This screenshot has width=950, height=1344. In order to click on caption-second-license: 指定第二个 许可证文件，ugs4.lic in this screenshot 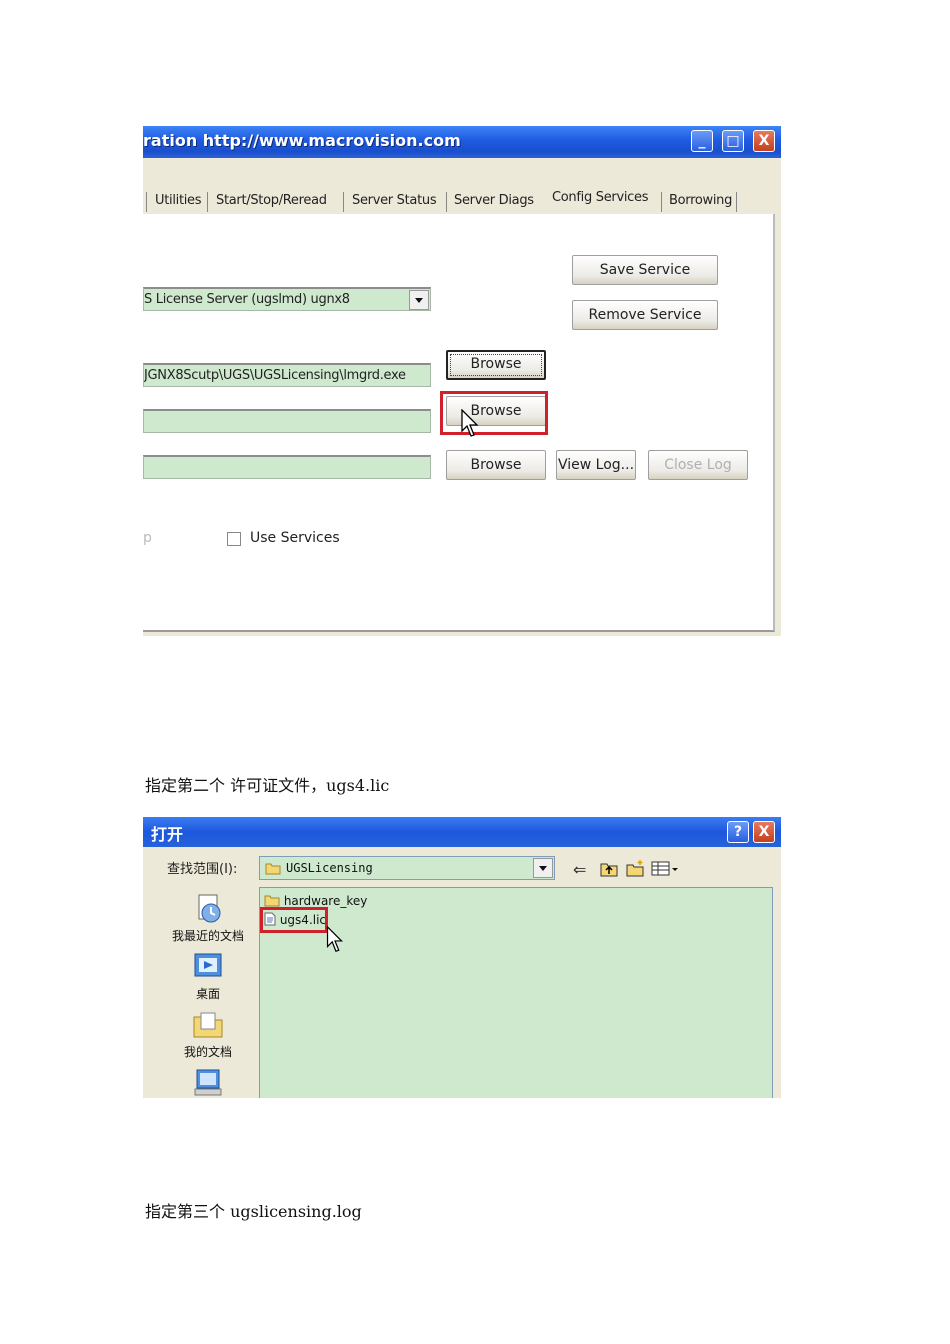, I will do `click(267, 785)`.